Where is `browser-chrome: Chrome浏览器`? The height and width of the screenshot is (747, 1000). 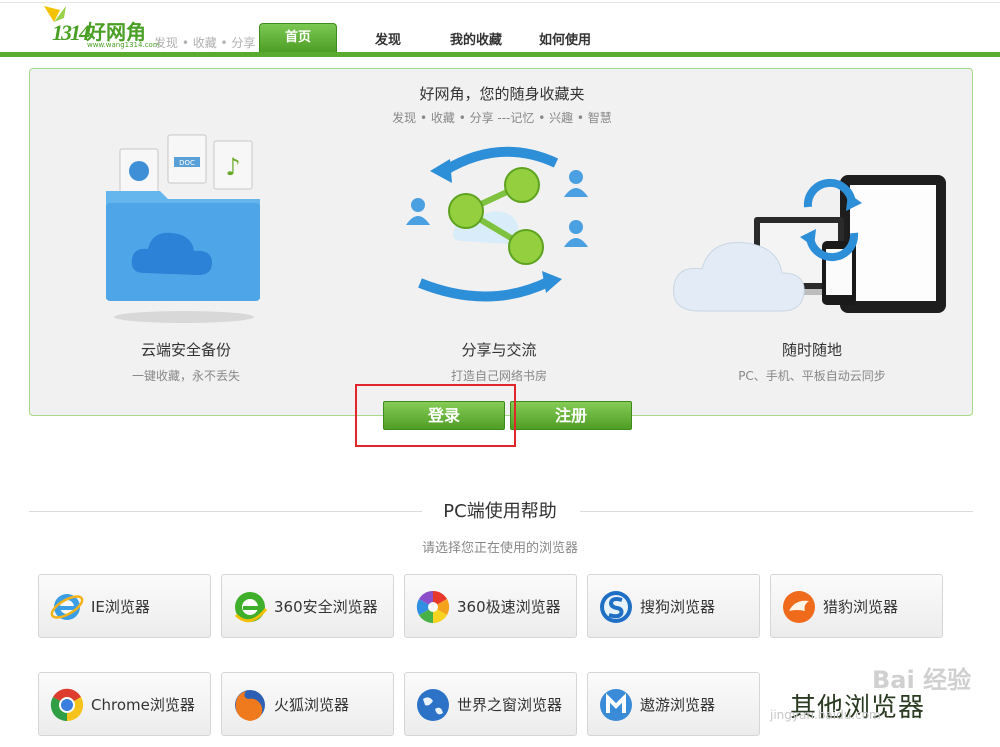
browser-chrome: Chrome浏览器 is located at coordinates (124, 704).